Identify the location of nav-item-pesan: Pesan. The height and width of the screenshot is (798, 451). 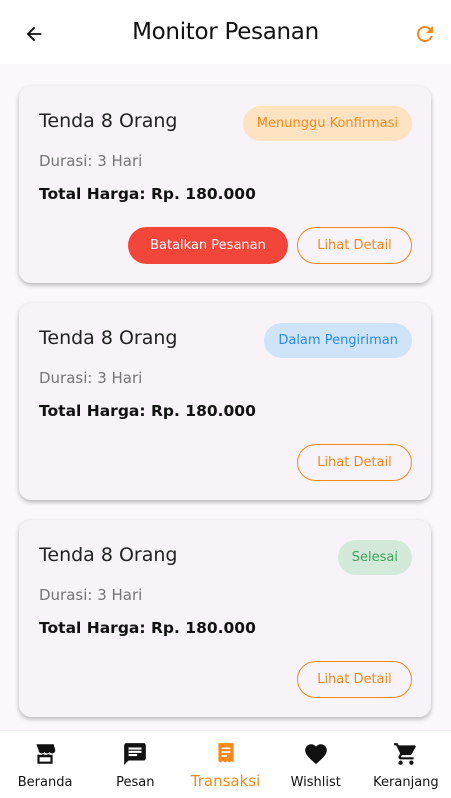
(135, 764).